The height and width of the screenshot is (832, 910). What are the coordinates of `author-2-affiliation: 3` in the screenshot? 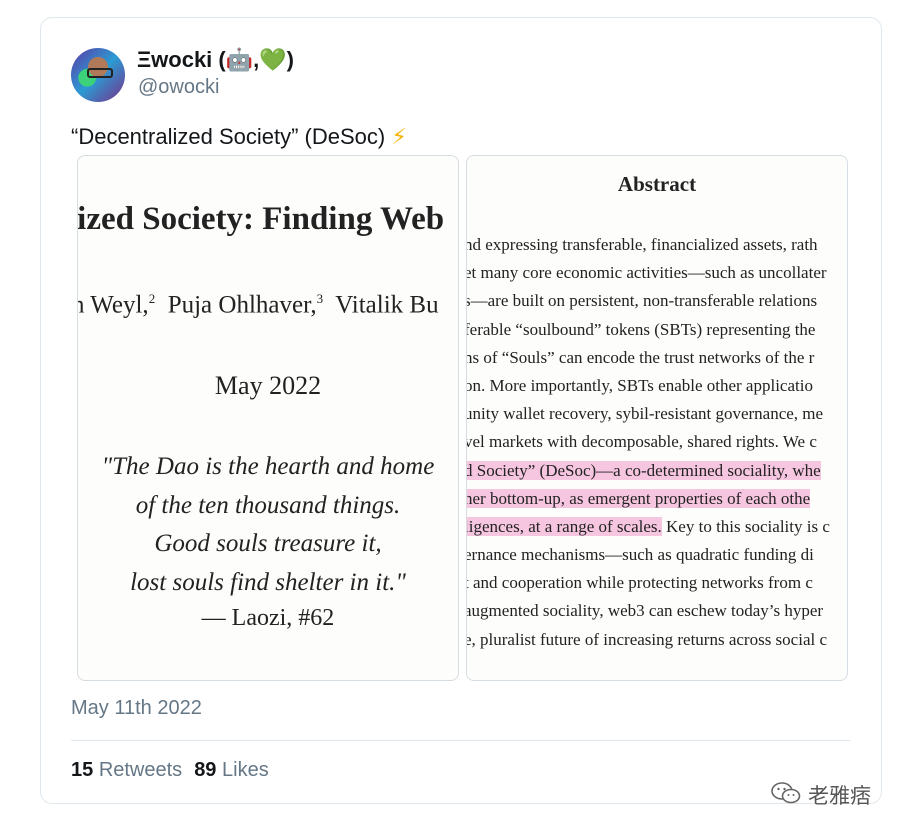 It's located at (320, 298).